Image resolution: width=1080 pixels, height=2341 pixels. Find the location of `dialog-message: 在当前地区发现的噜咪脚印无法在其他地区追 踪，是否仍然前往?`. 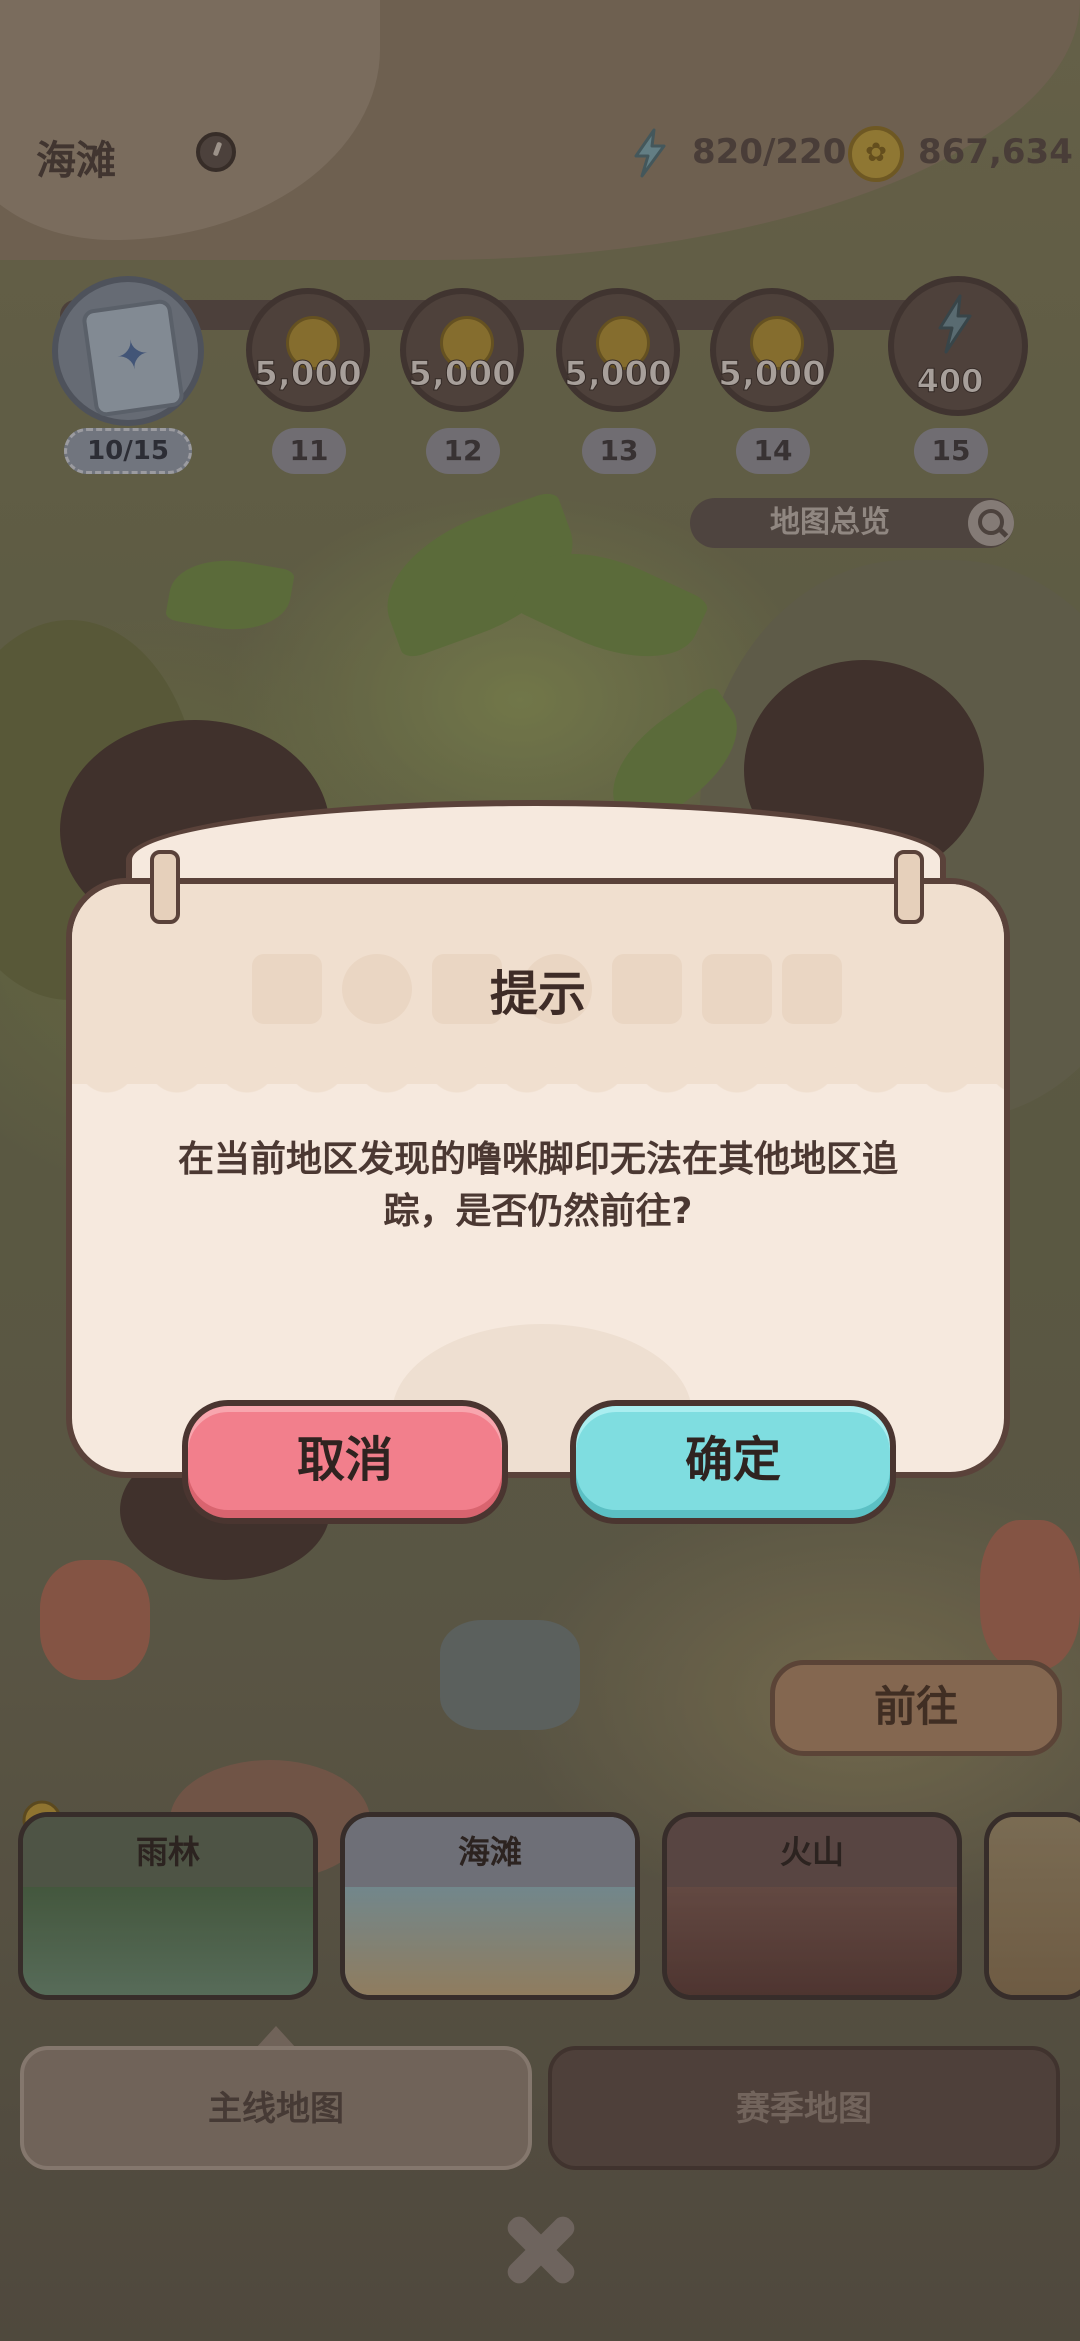

dialog-message: 在当前地区发现的噜咪脚印无法在其他地区追 踪，是否仍然前往? is located at coordinates (538, 1186).